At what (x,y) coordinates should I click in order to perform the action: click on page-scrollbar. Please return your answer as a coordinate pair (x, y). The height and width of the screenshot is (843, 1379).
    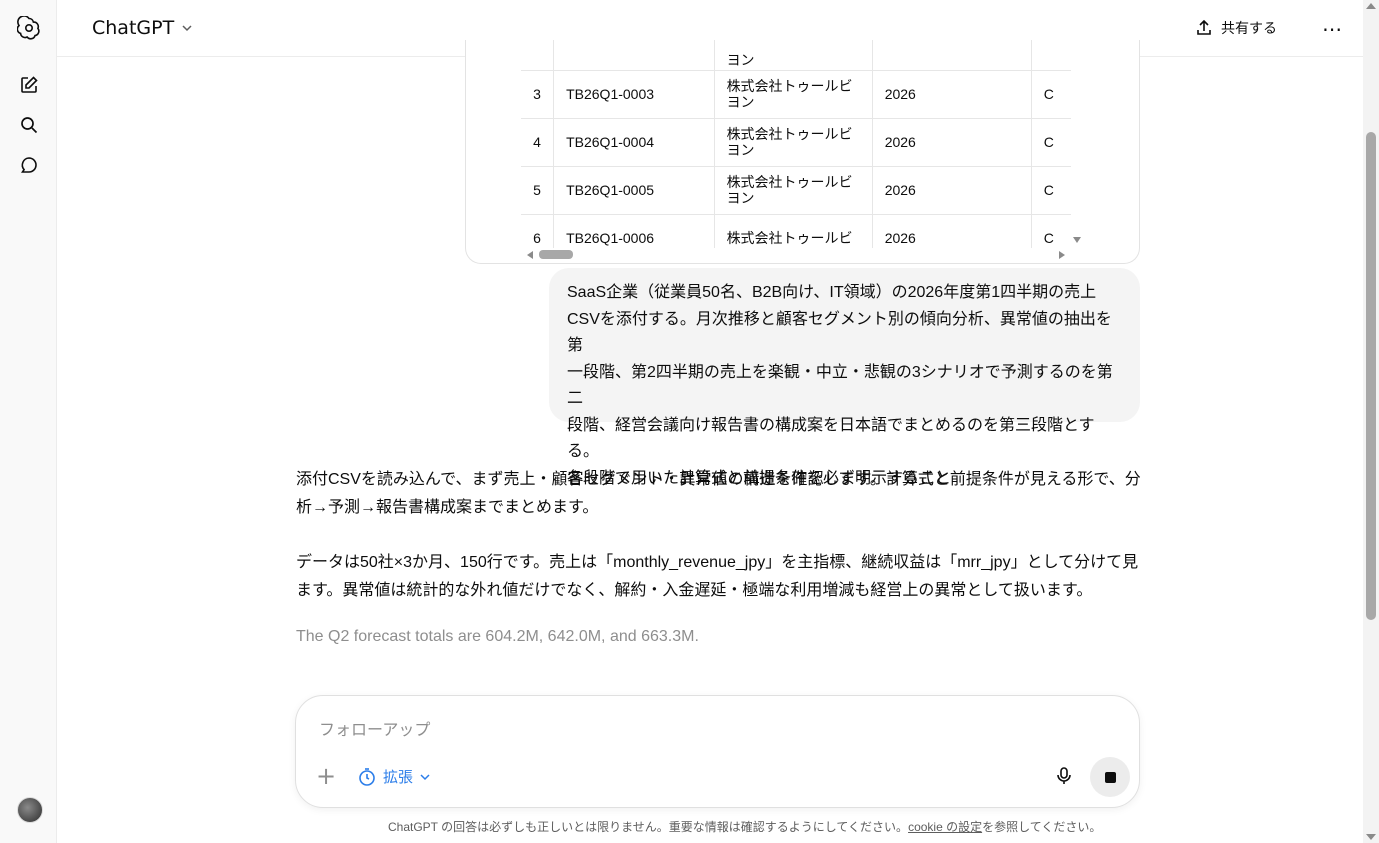
    Looking at the image, I should click on (1371, 421).